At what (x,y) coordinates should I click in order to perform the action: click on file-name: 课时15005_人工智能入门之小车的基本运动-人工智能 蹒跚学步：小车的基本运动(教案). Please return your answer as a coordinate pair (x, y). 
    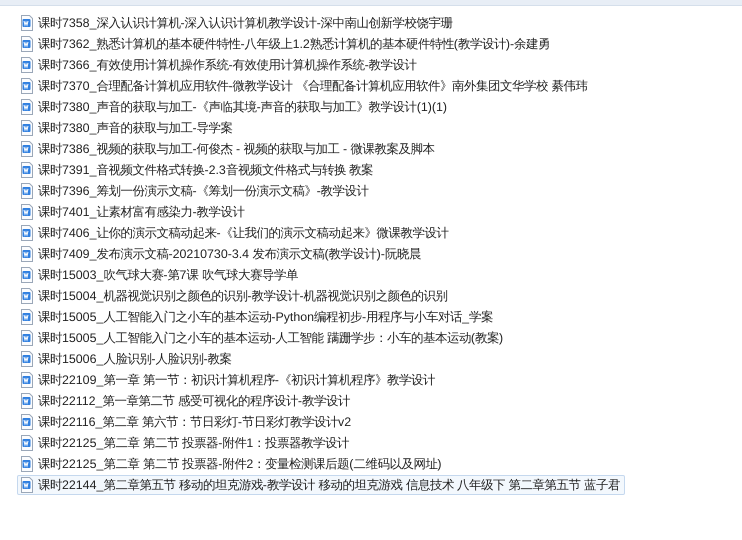
    Looking at the image, I should click on (271, 338).